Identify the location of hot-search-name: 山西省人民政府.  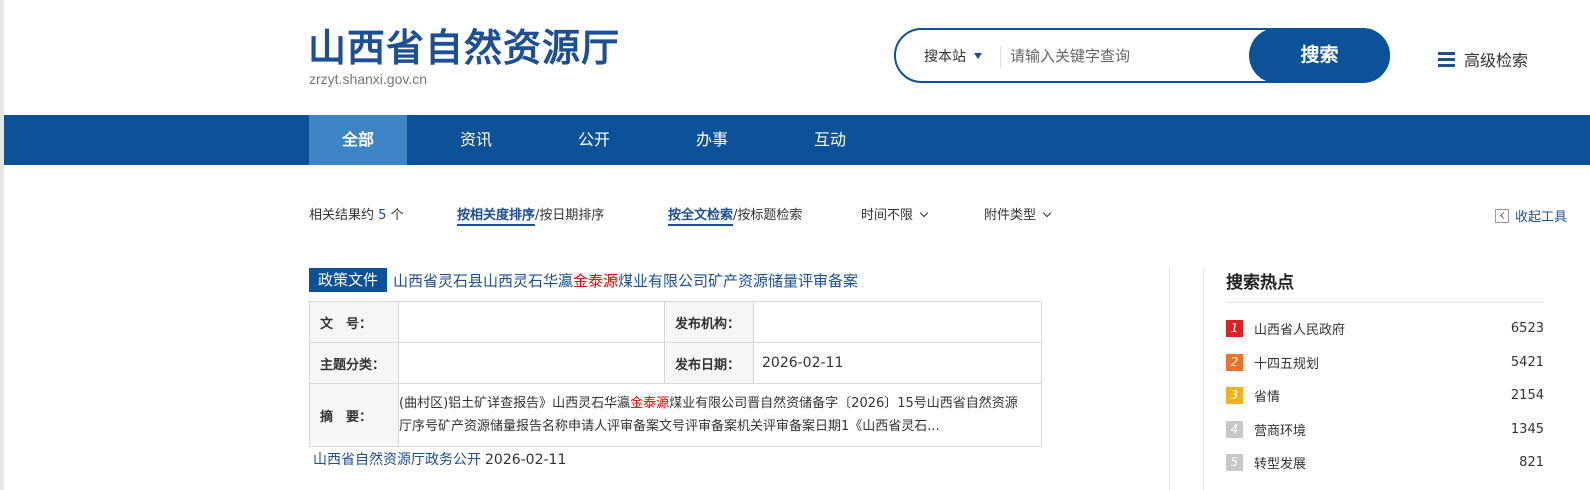
(1300, 331).